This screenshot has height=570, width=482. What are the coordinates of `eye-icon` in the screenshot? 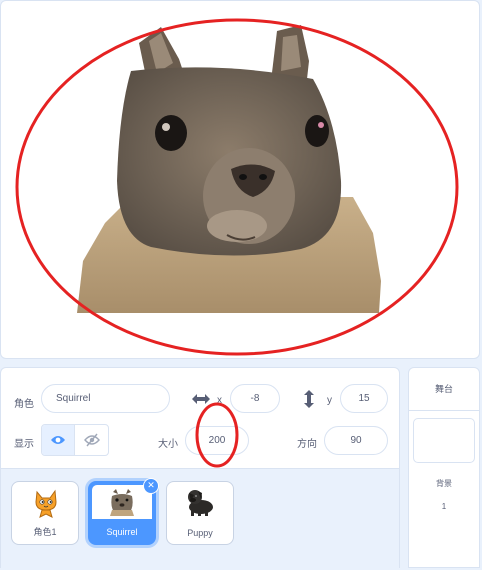 It's located at (58, 440).